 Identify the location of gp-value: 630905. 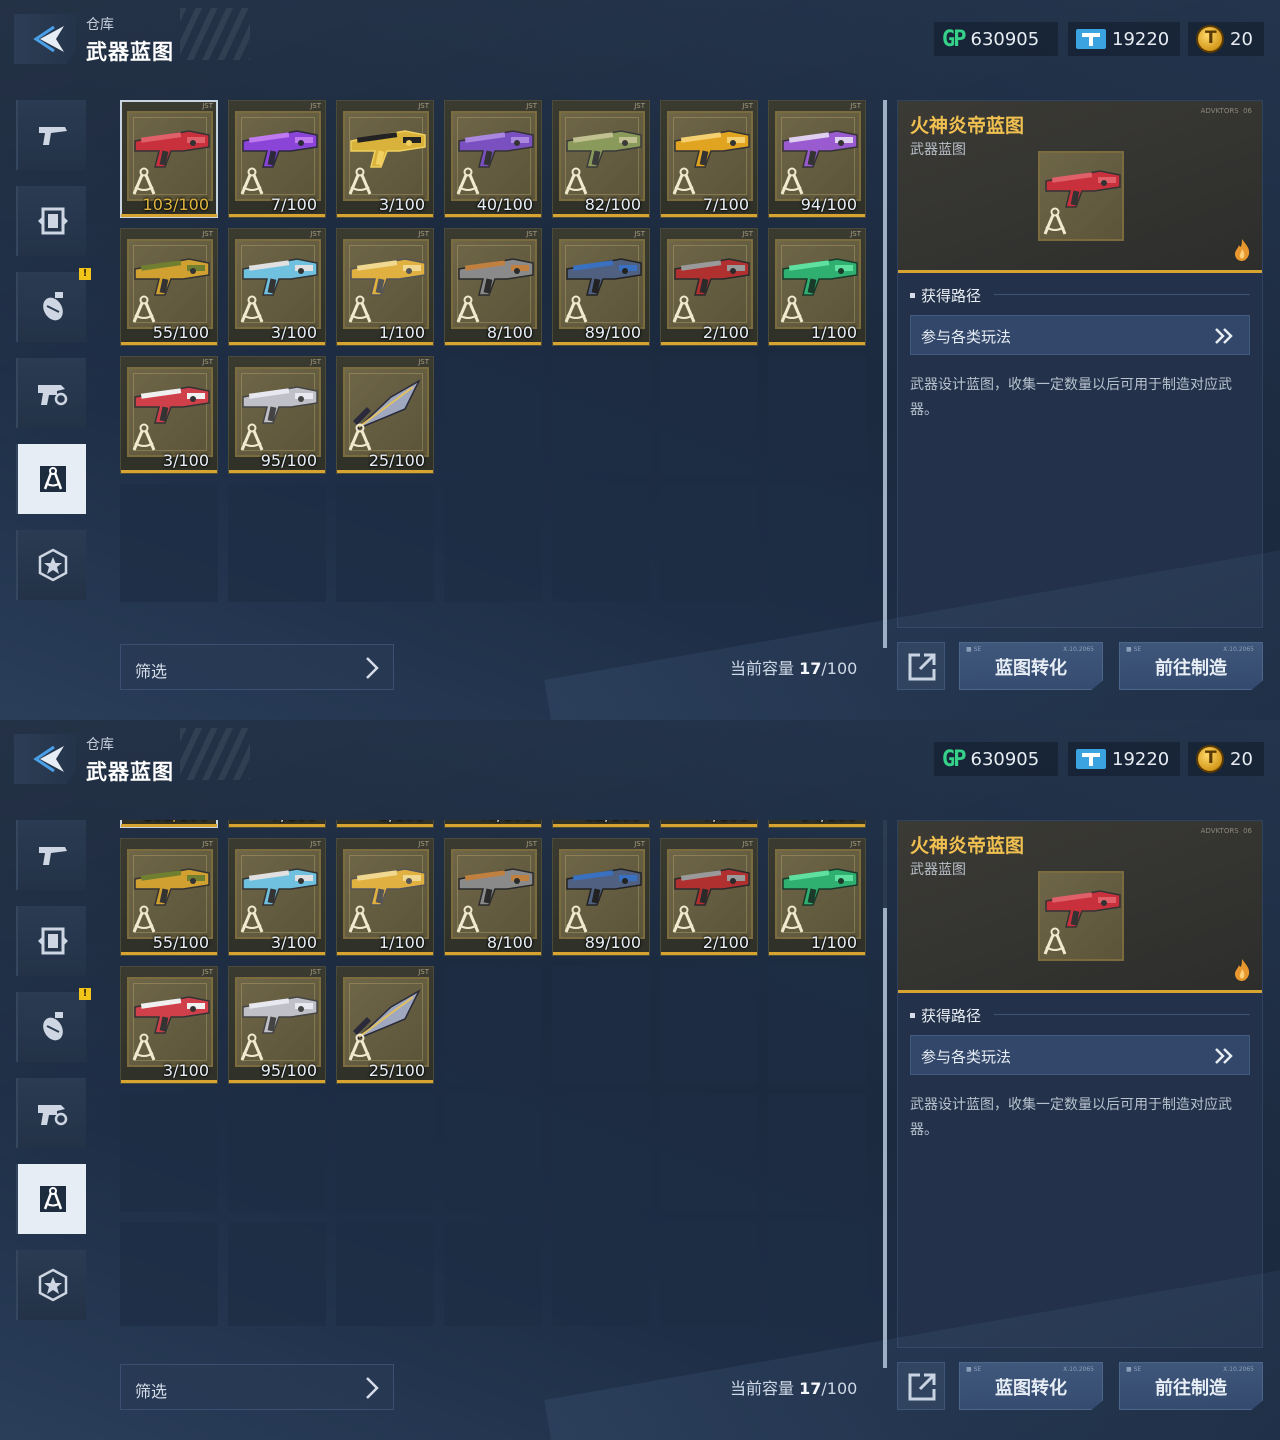
(1005, 759).